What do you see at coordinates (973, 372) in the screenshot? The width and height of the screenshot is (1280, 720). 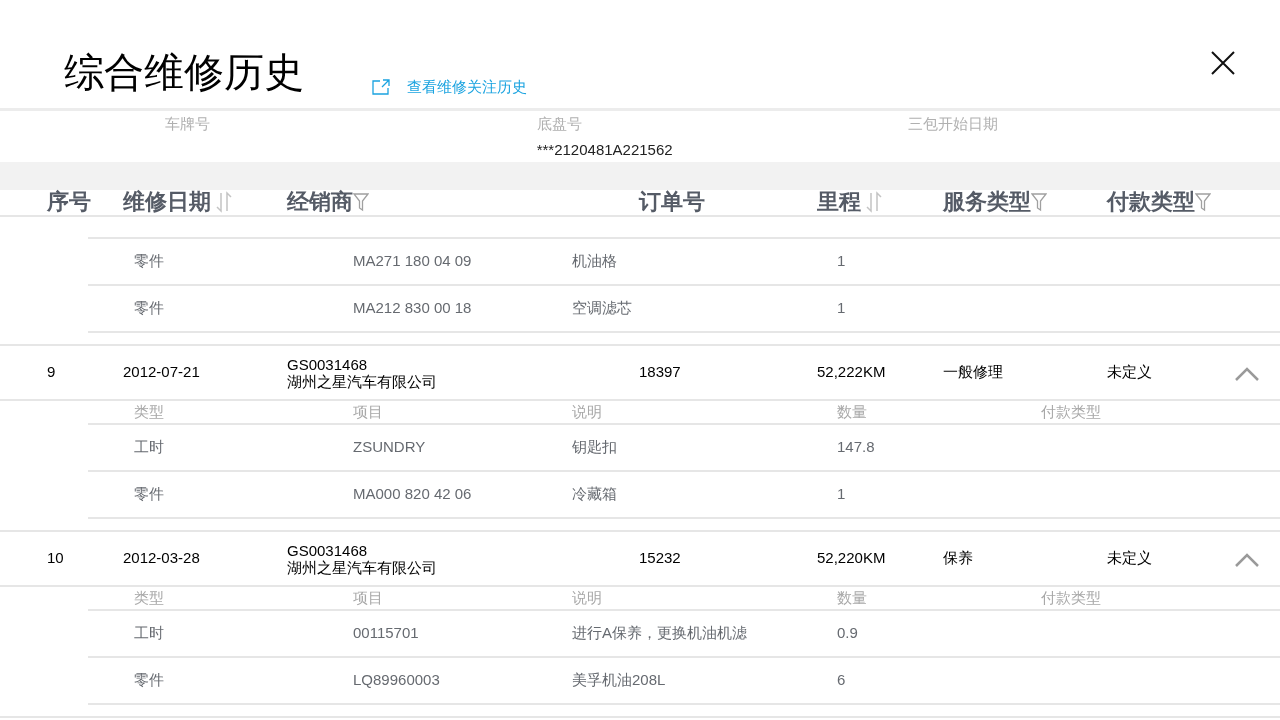 I see `record-cell: 一般修理` at bounding box center [973, 372].